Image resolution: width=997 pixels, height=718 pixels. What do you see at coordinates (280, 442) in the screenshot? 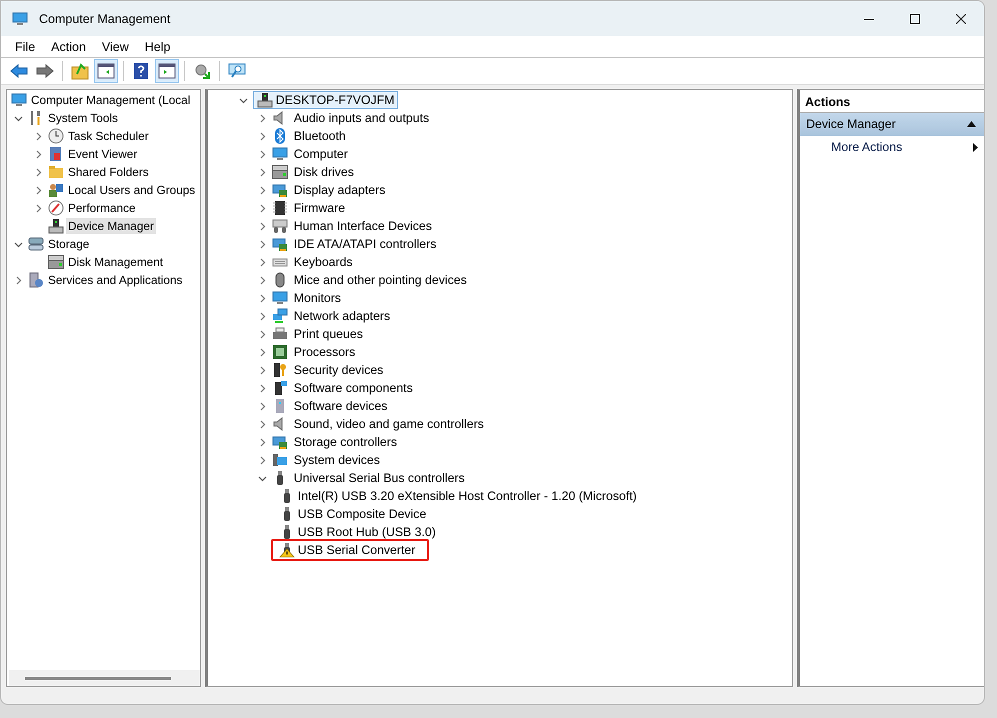
I see `storage-controller-icon` at bounding box center [280, 442].